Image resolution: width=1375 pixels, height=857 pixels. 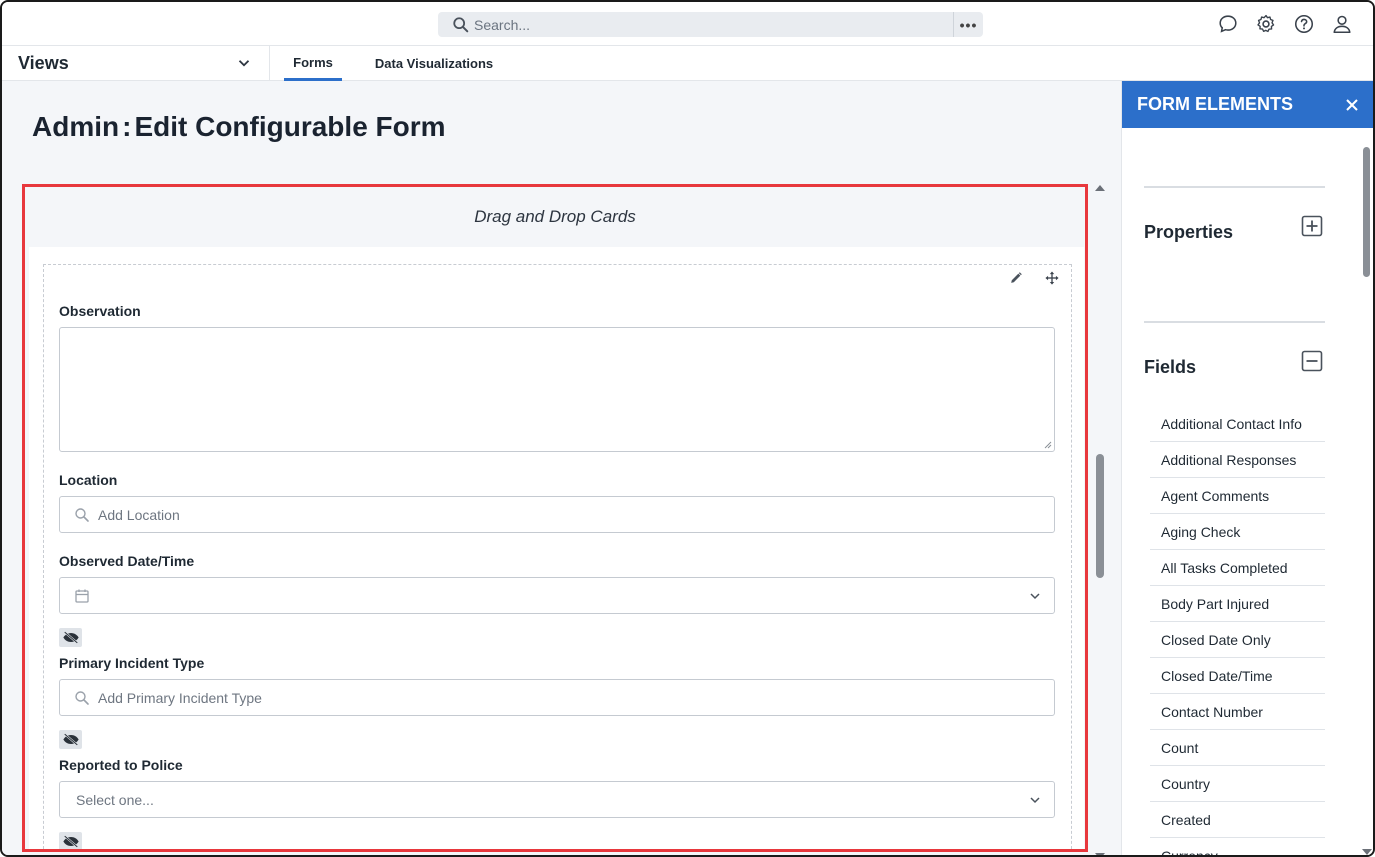 I want to click on help-icon, so click(x=1304, y=24).